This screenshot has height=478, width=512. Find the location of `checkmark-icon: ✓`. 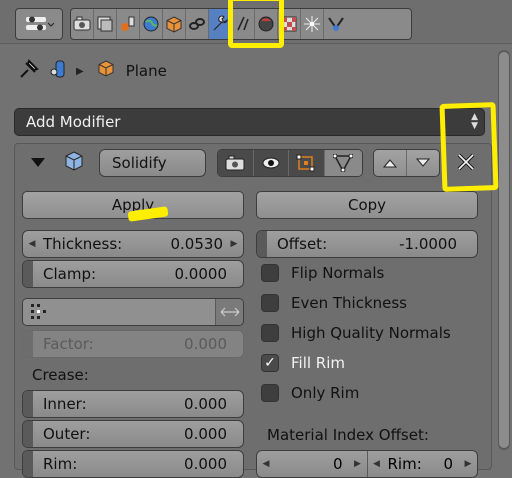

checkmark-icon: ✓ is located at coordinates (270, 363).